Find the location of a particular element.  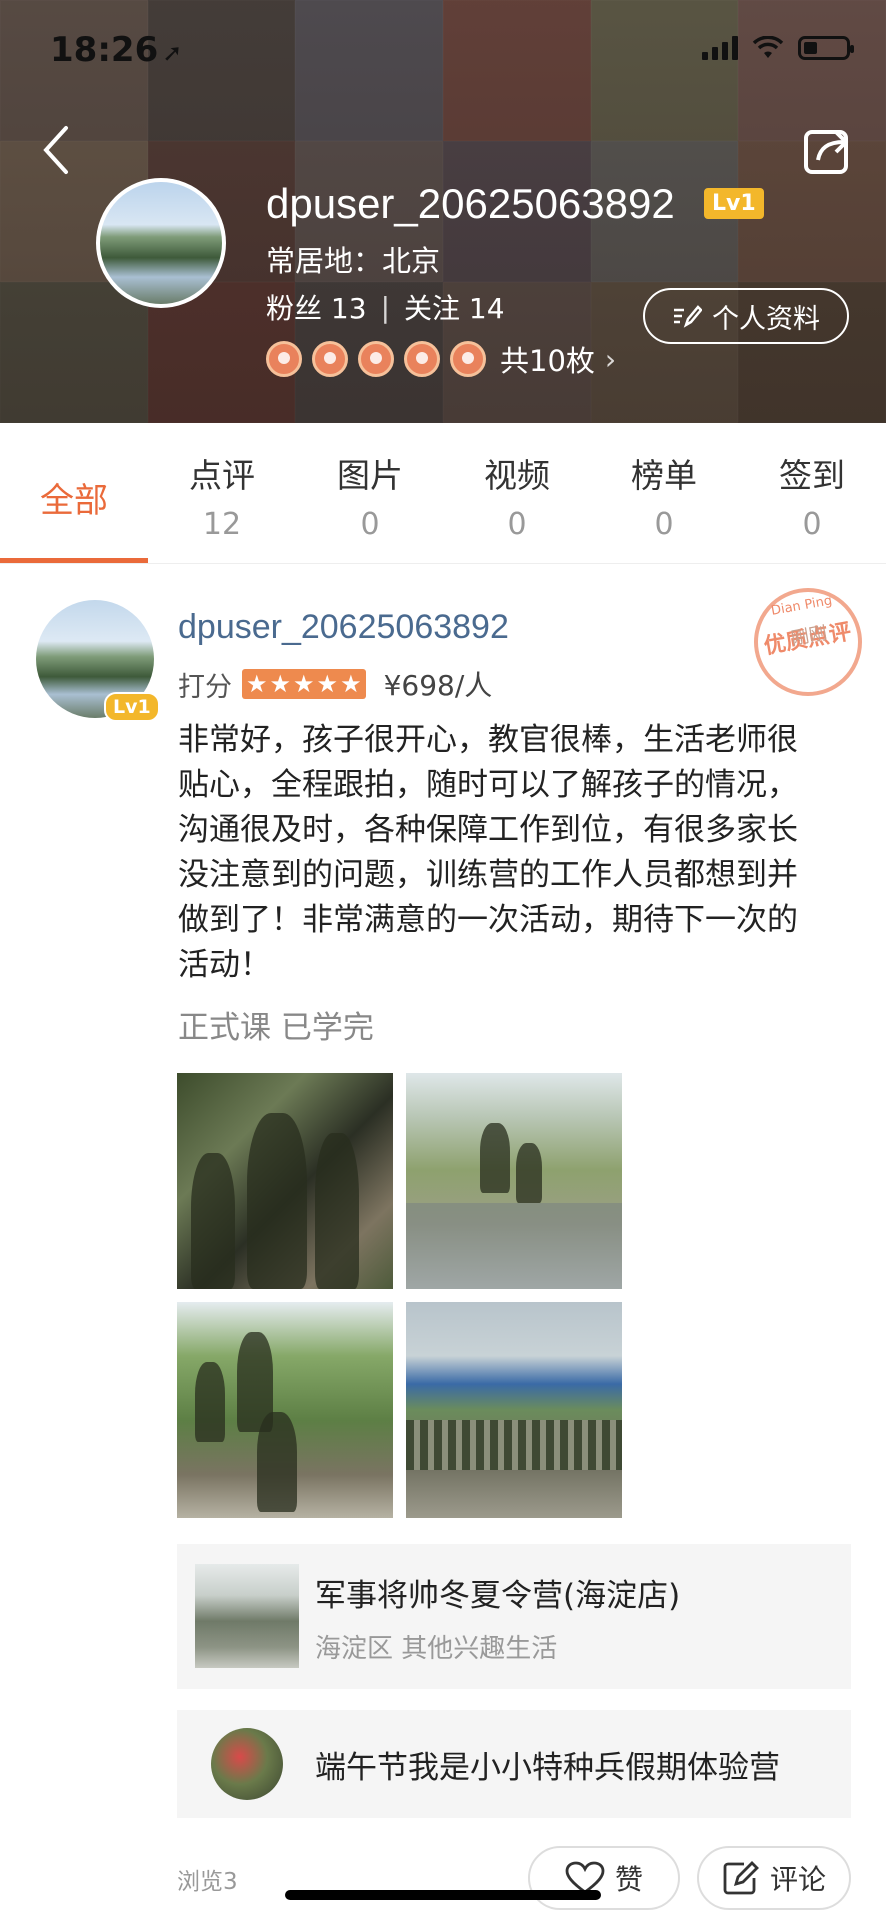

event-name: 端午节我是小小特种兵假期体验营 is located at coordinates (547, 1768).